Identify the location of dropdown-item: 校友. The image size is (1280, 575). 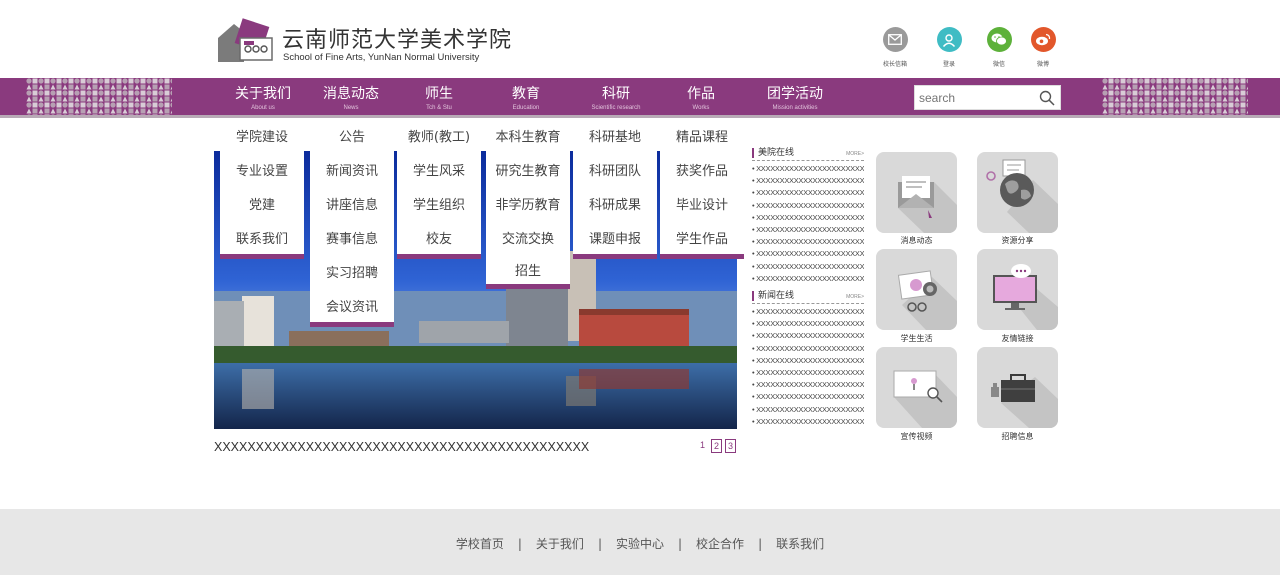
(439, 237).